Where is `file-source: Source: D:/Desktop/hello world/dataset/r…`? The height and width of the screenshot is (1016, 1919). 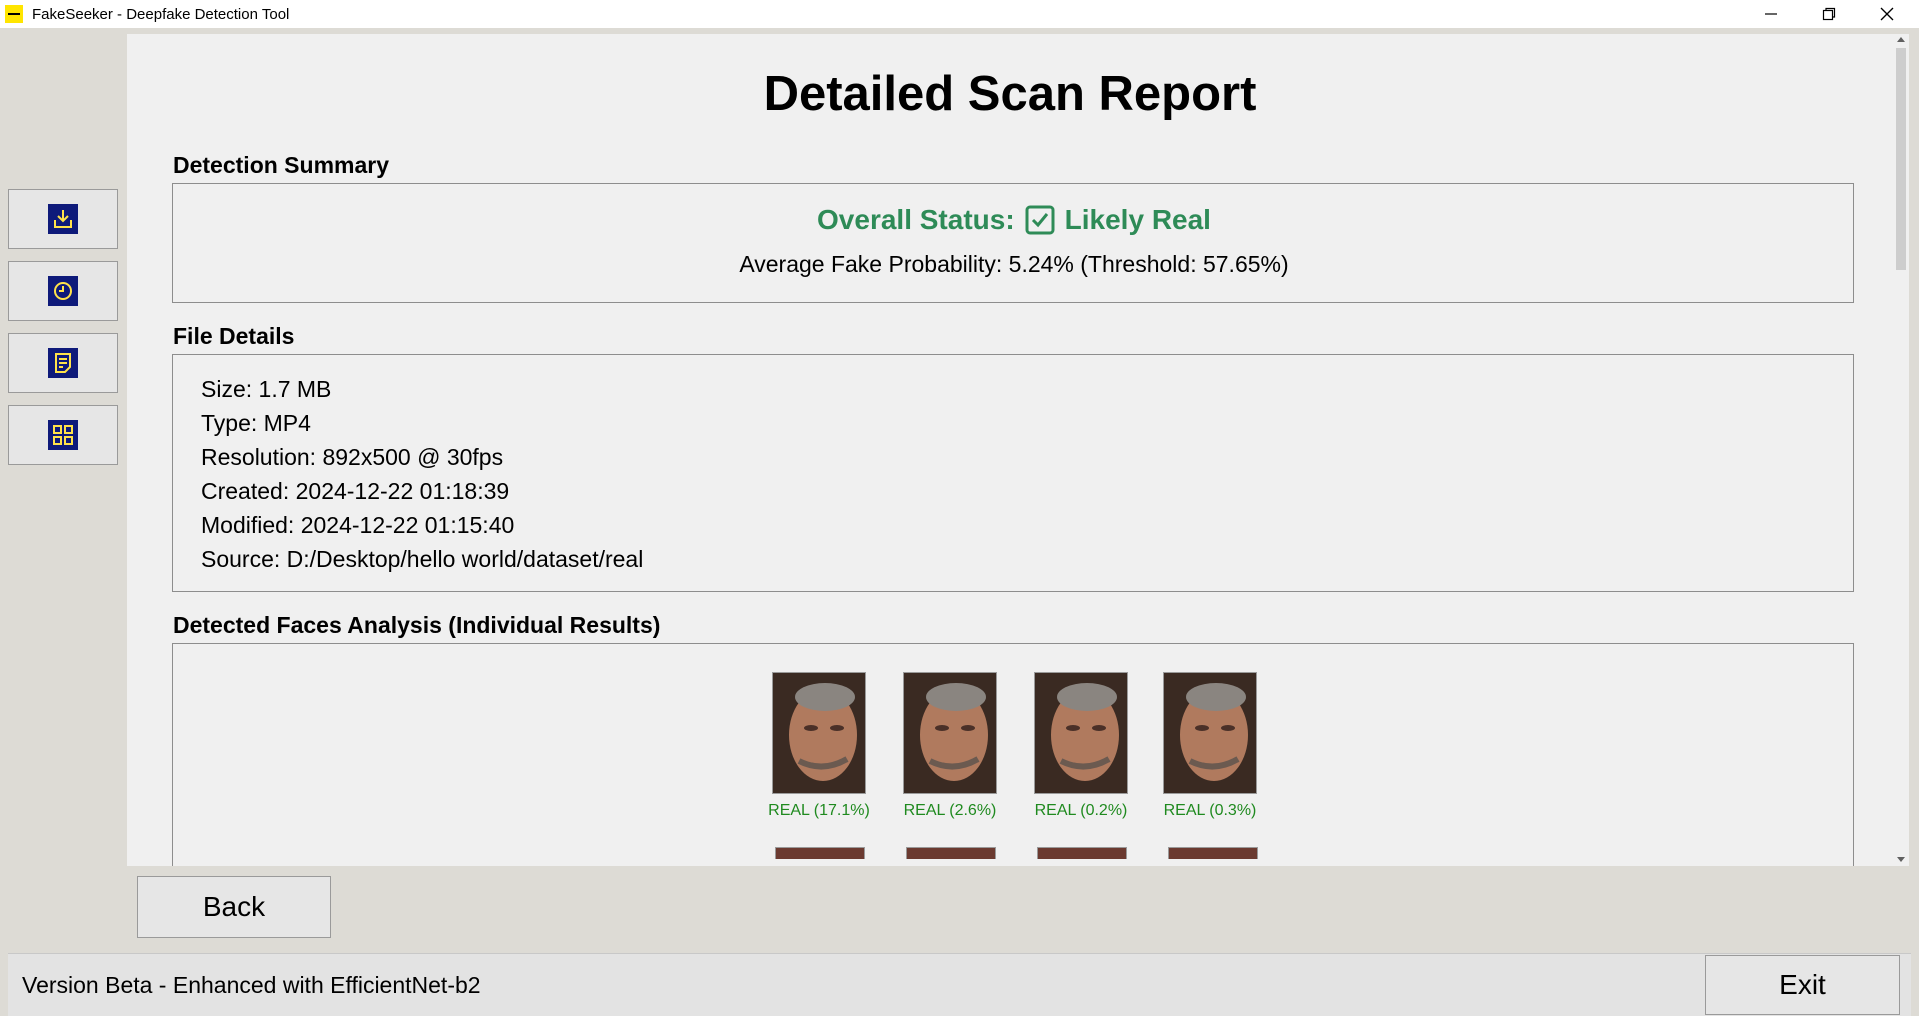 file-source: Source: D:/Desktop/hello world/dataset/r… is located at coordinates (422, 559).